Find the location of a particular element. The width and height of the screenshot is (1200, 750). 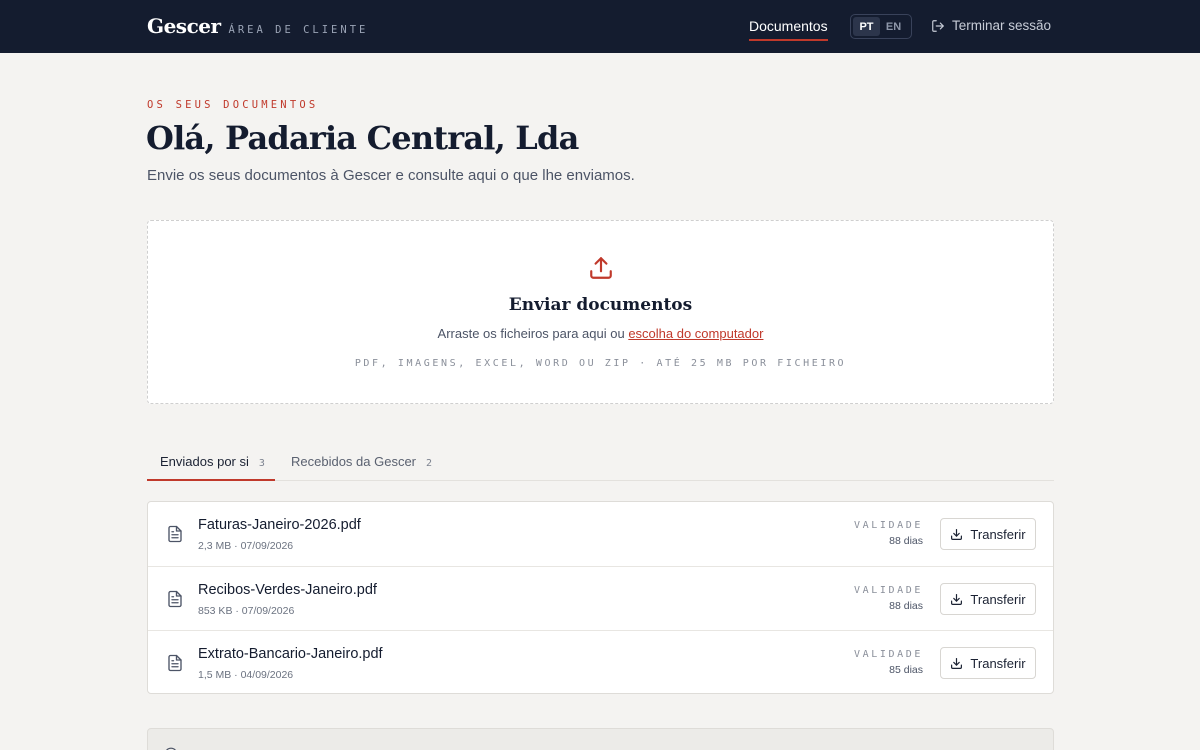

active-tab-indicator is located at coordinates (211, 480).